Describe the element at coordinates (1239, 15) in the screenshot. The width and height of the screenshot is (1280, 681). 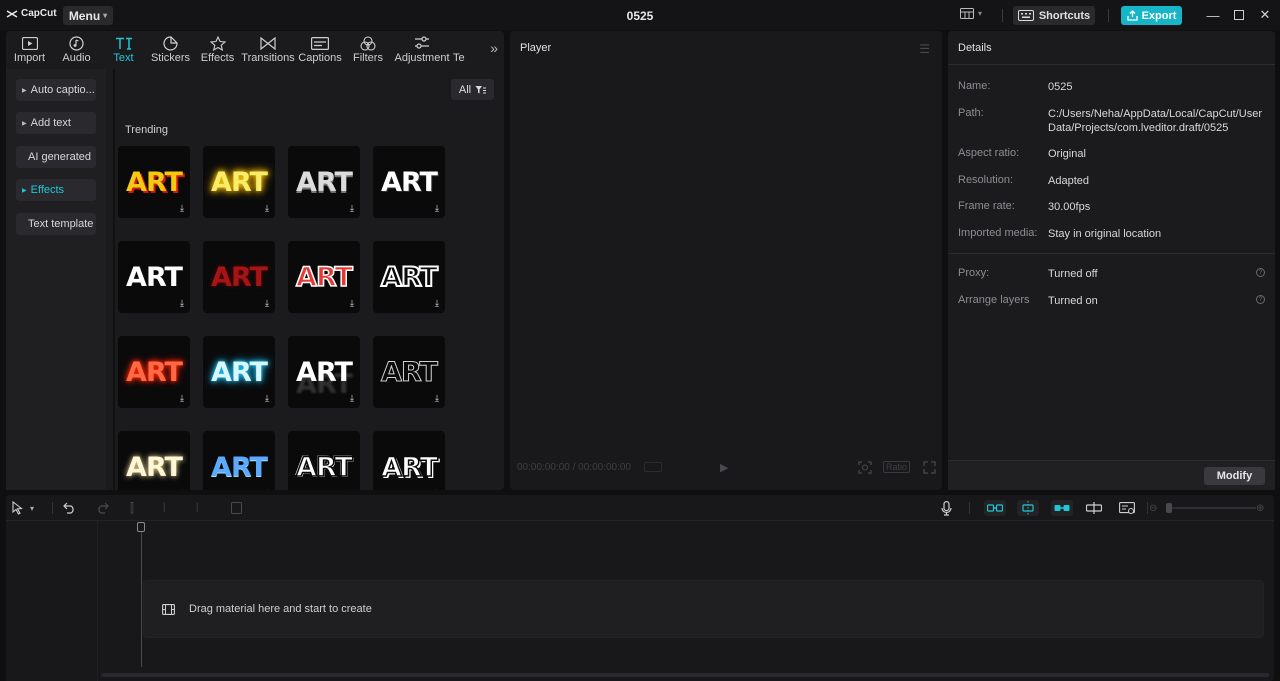
I see `maximize-button` at that location.